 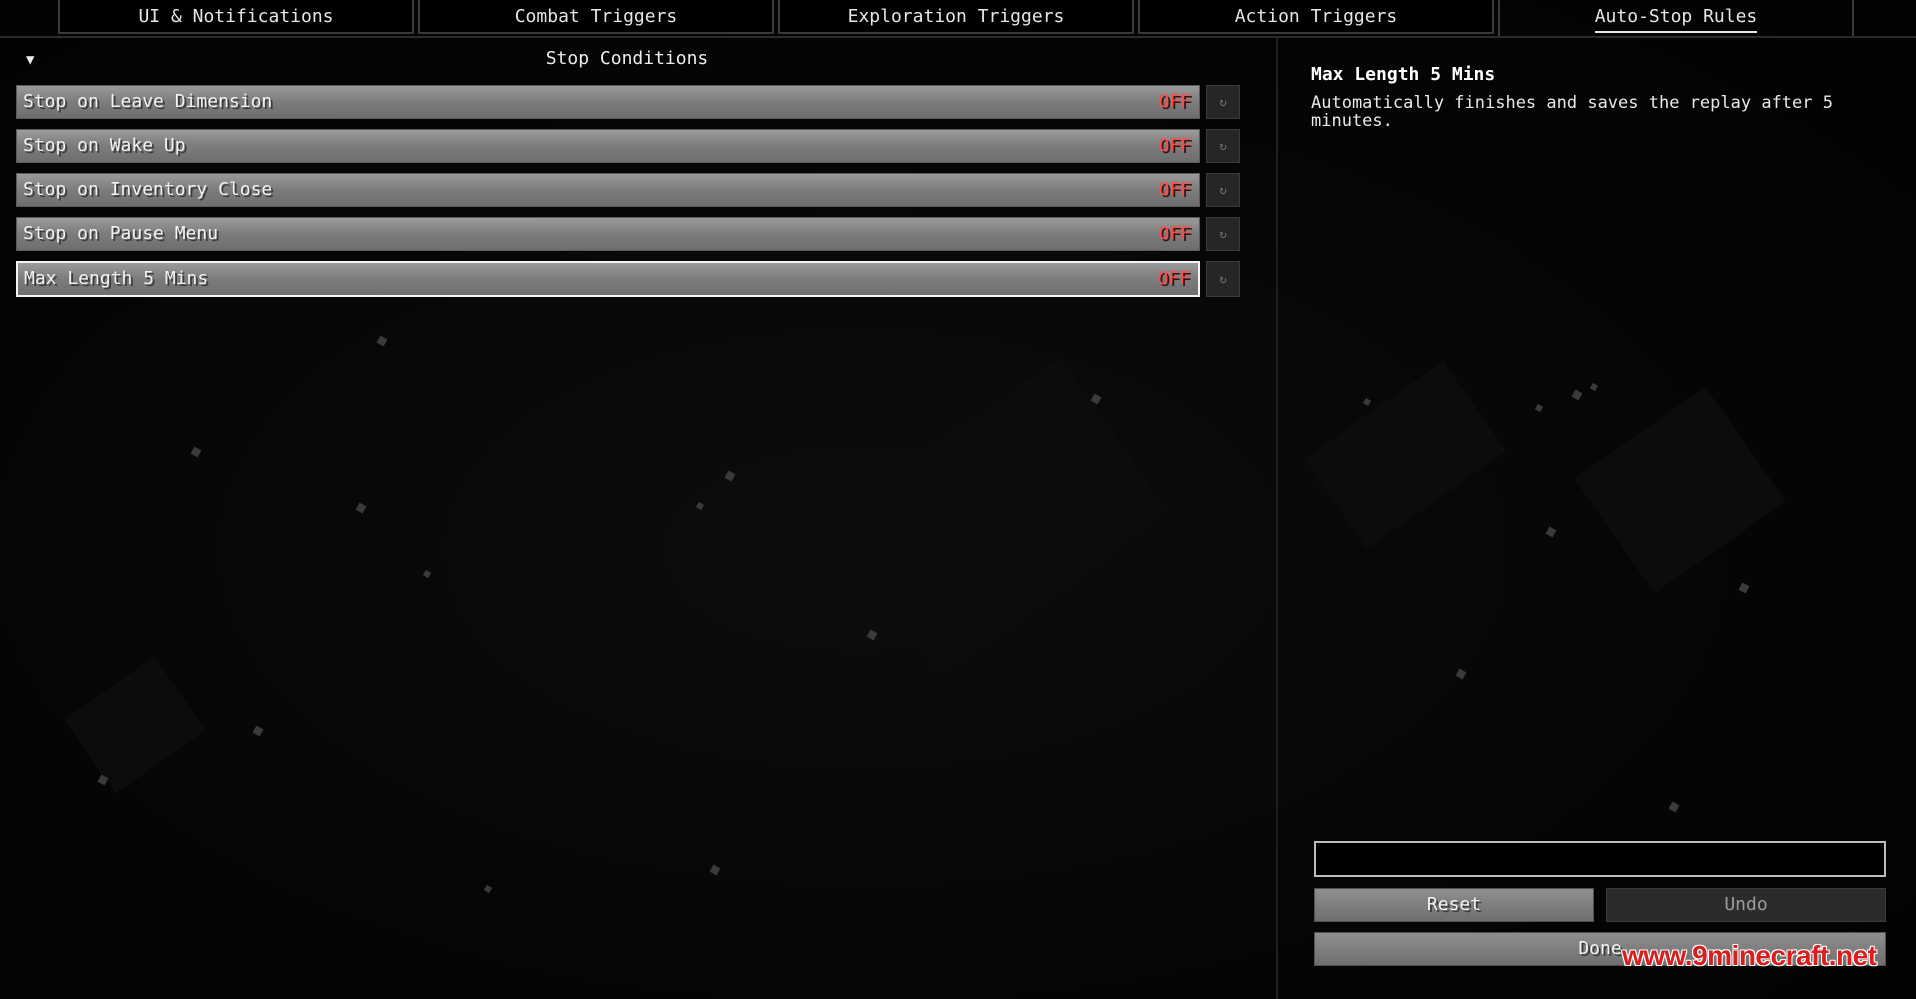 I want to click on tab-label: Exploration Triggers, so click(x=956, y=16).